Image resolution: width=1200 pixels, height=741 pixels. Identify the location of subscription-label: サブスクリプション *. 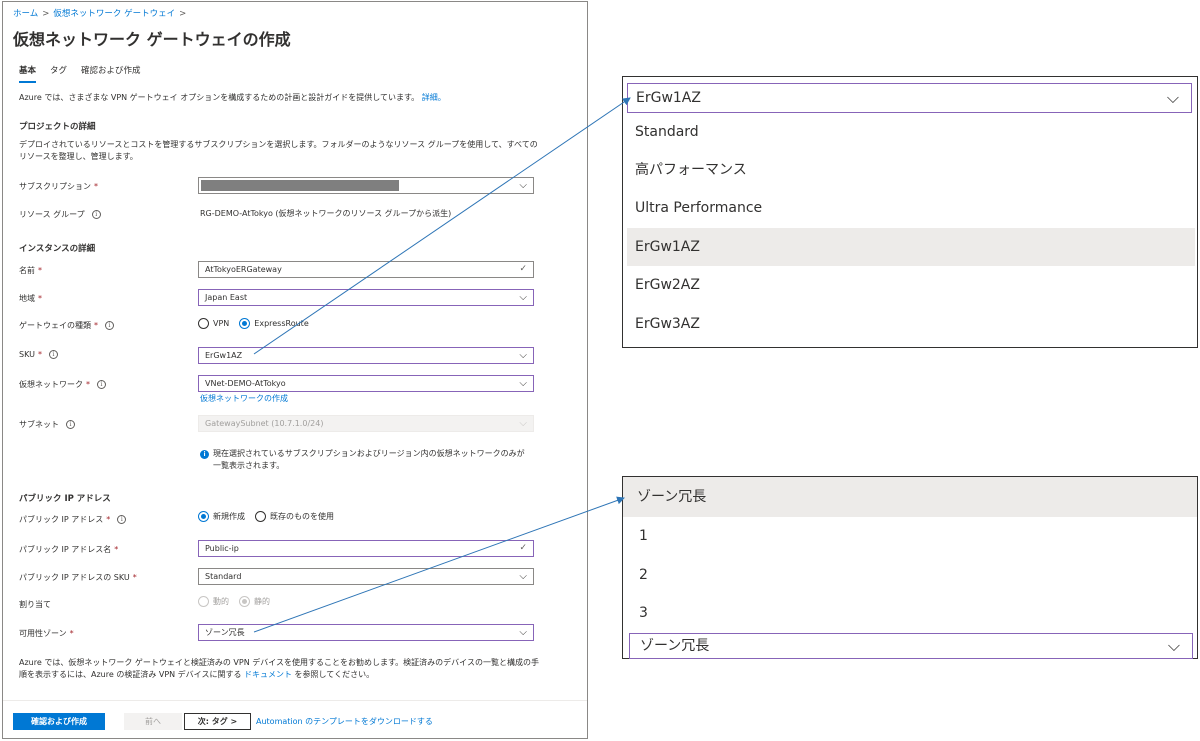
(58, 186).